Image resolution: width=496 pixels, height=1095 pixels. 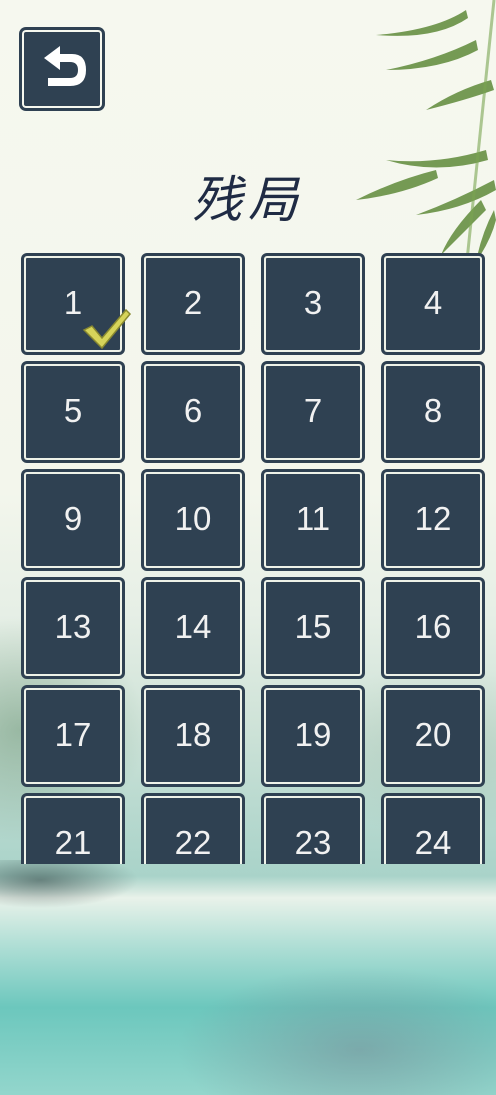 I want to click on level-tile-17: 17, so click(x=73, y=736).